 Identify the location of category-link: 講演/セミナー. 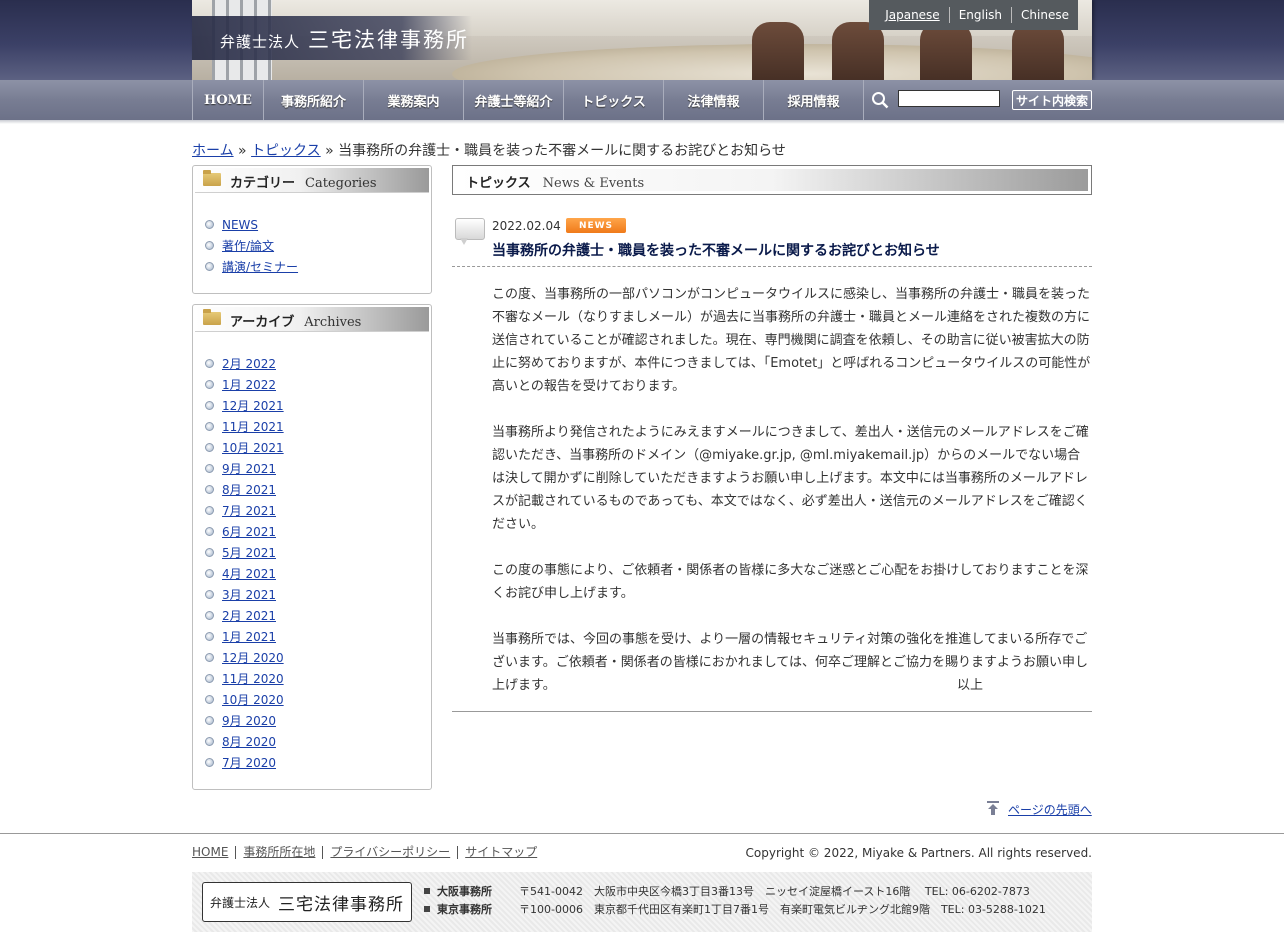
(260, 266).